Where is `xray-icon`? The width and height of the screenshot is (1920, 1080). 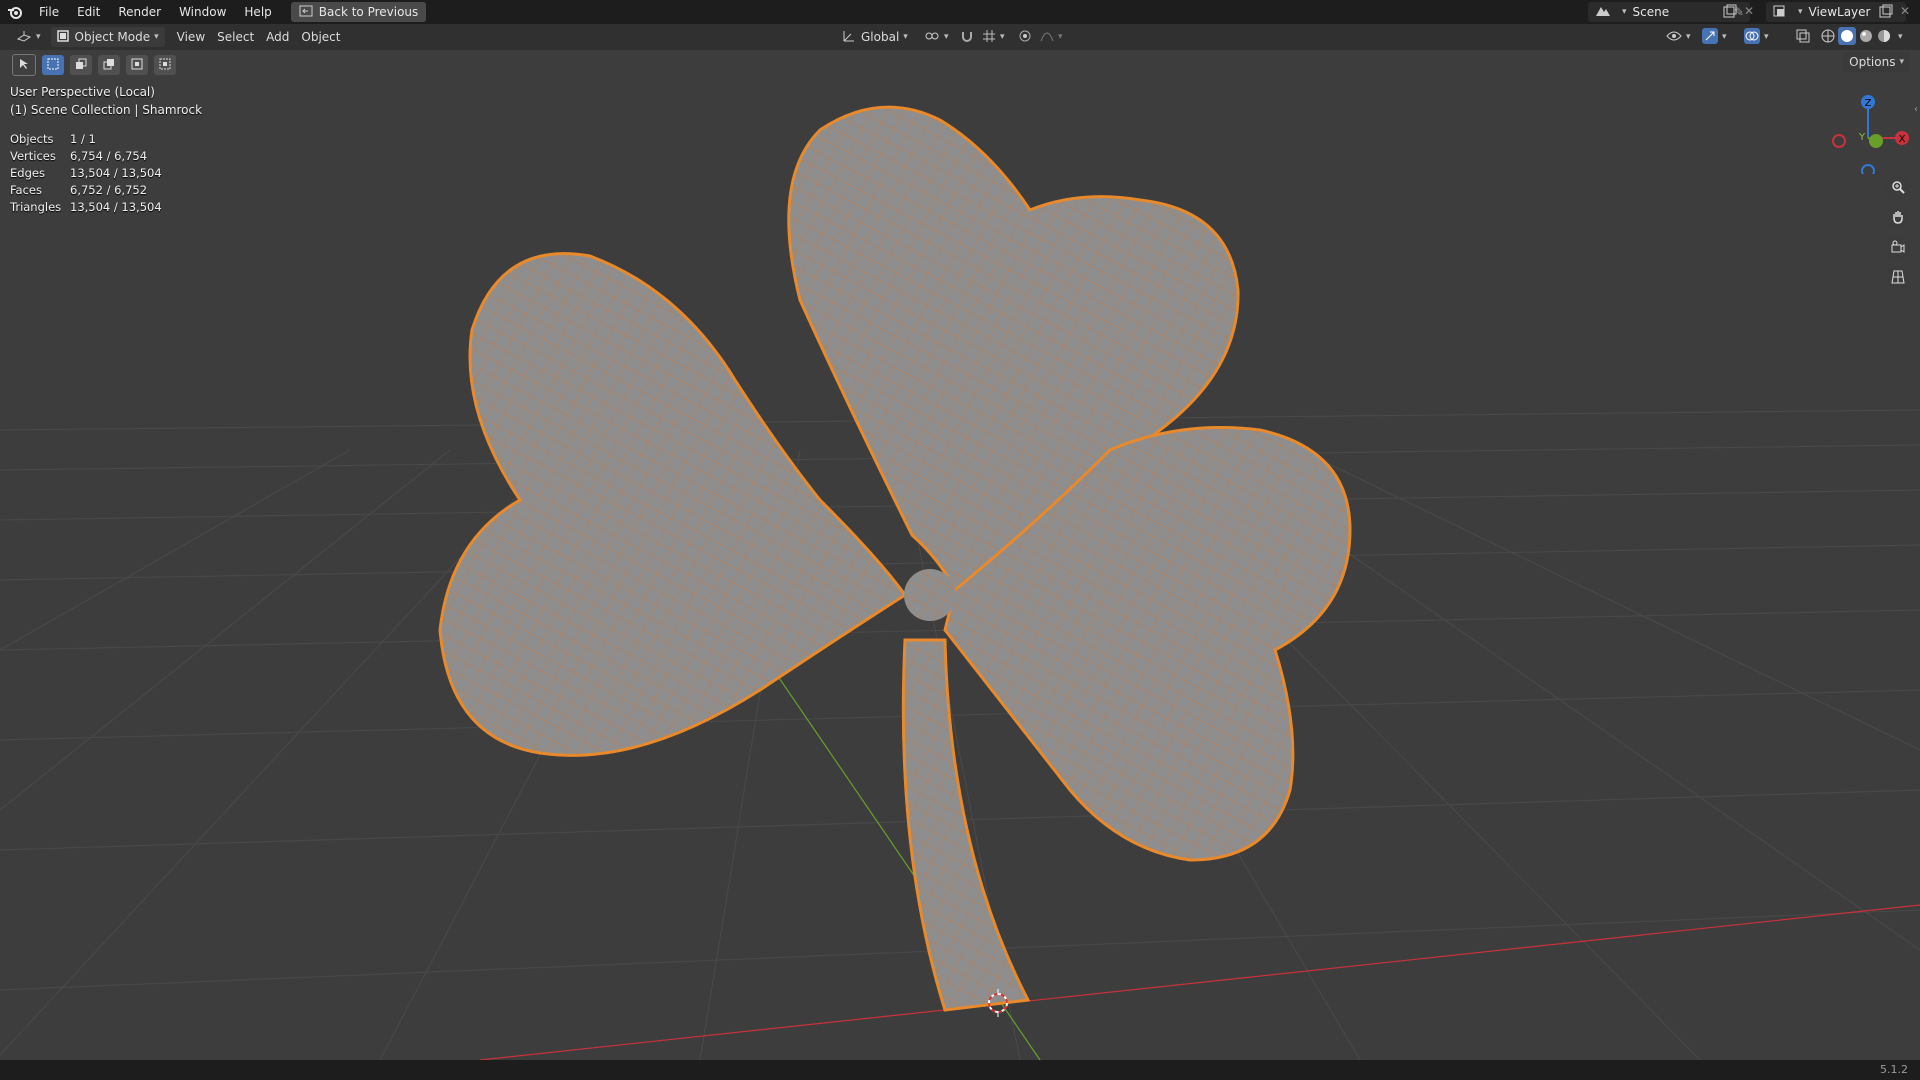 xray-icon is located at coordinates (1803, 37).